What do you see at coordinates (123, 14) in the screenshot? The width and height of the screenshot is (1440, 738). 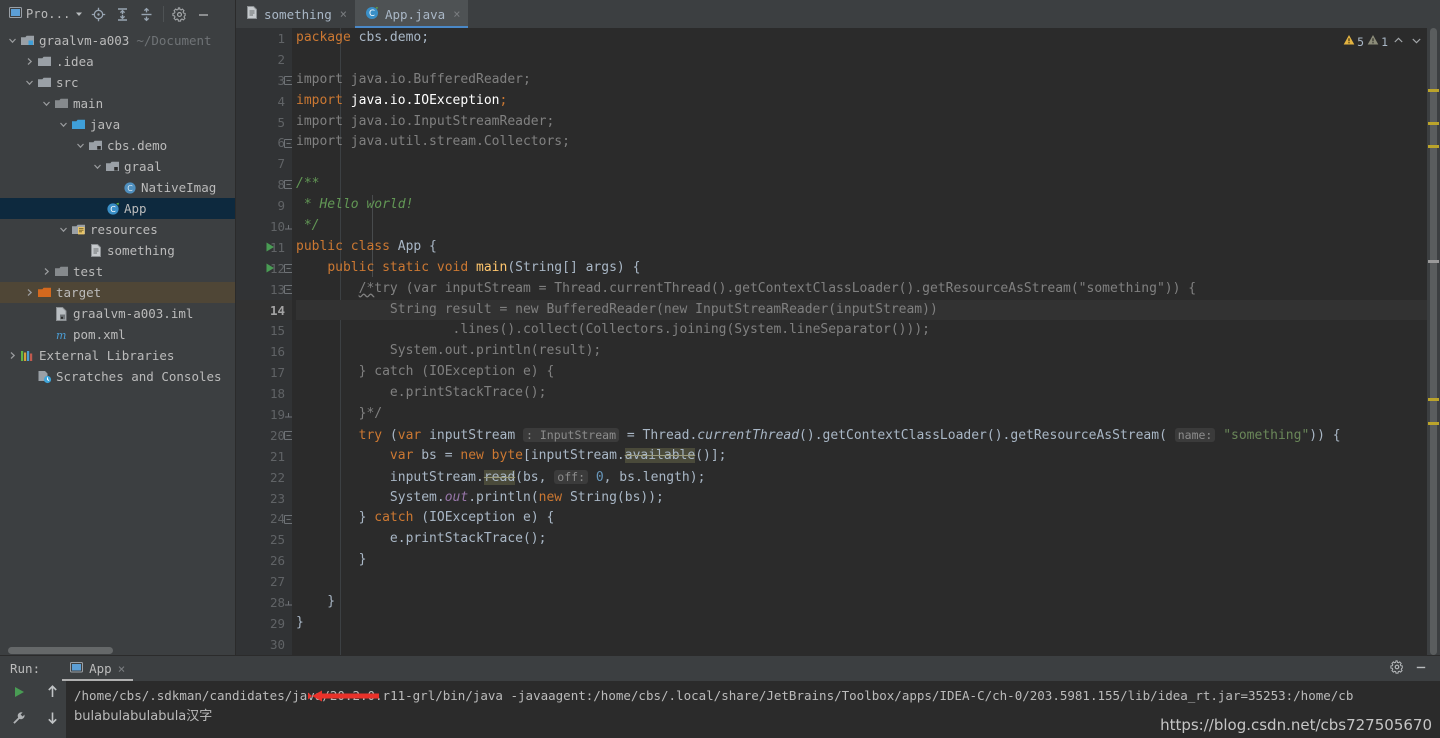 I see `expand-all-icon` at bounding box center [123, 14].